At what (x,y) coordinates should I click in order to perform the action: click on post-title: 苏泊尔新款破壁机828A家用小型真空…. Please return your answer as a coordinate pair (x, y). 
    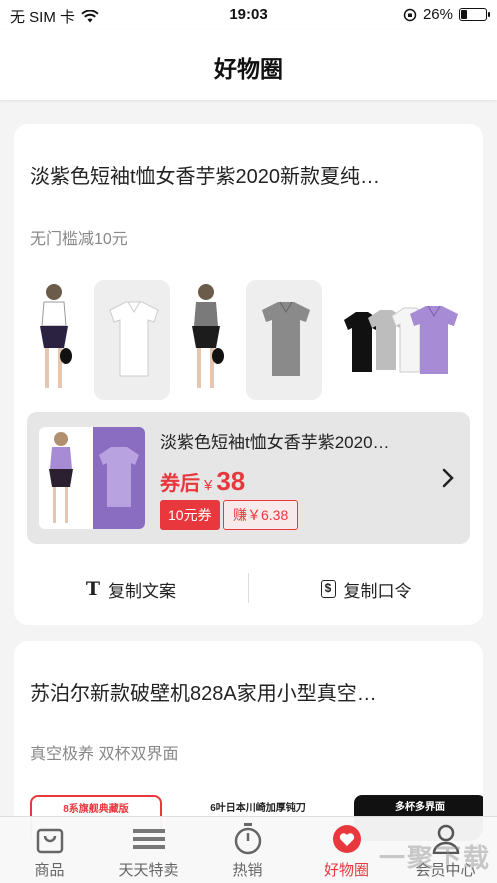
    Looking at the image, I should click on (203, 694).